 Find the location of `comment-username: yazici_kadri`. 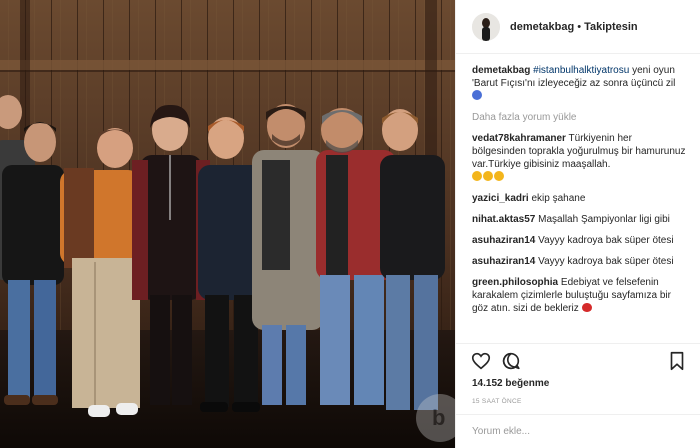

comment-username: yazici_kadri is located at coordinates (500, 198).